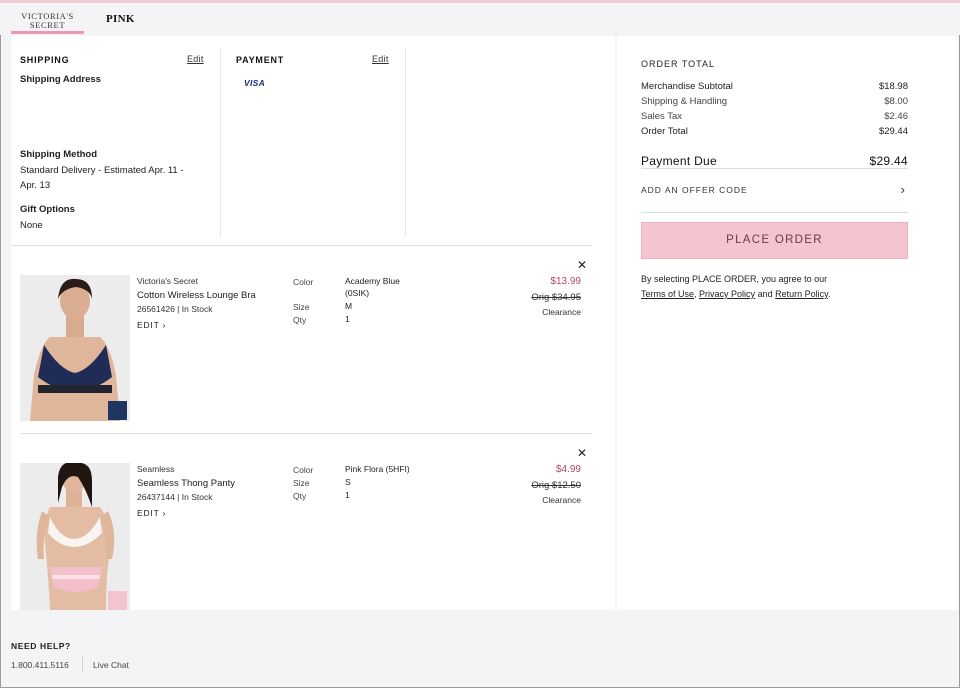 This screenshot has height=688, width=960. What do you see at coordinates (303, 470) in the screenshot?
I see `item-2-color-label: Color` at bounding box center [303, 470].